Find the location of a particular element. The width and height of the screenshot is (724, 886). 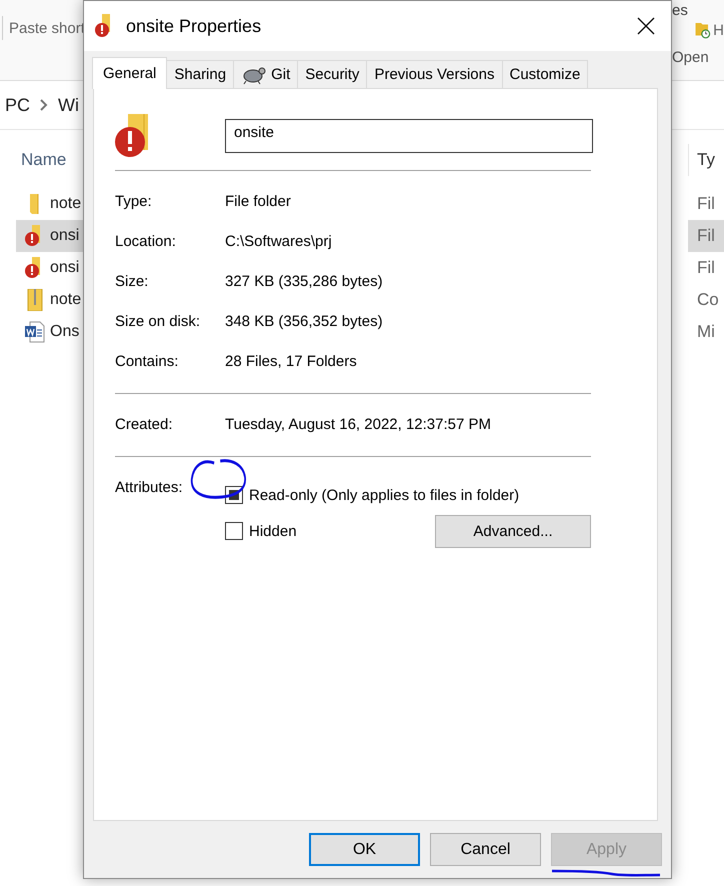

property-label: Size: is located at coordinates (132, 281).